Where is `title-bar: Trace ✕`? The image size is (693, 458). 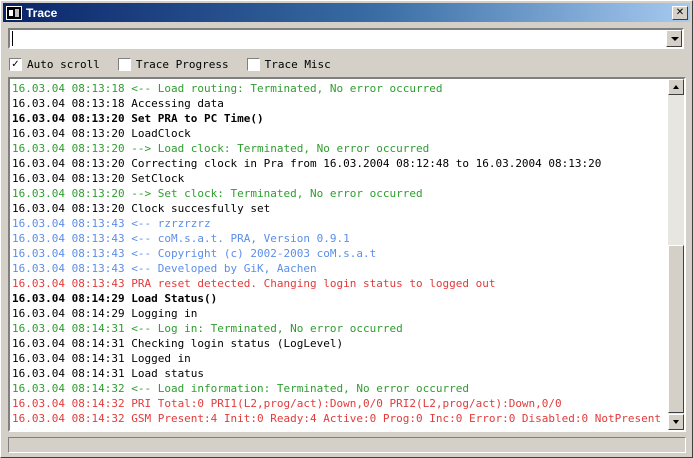
title-bar: Trace ✕ is located at coordinates (346, 12).